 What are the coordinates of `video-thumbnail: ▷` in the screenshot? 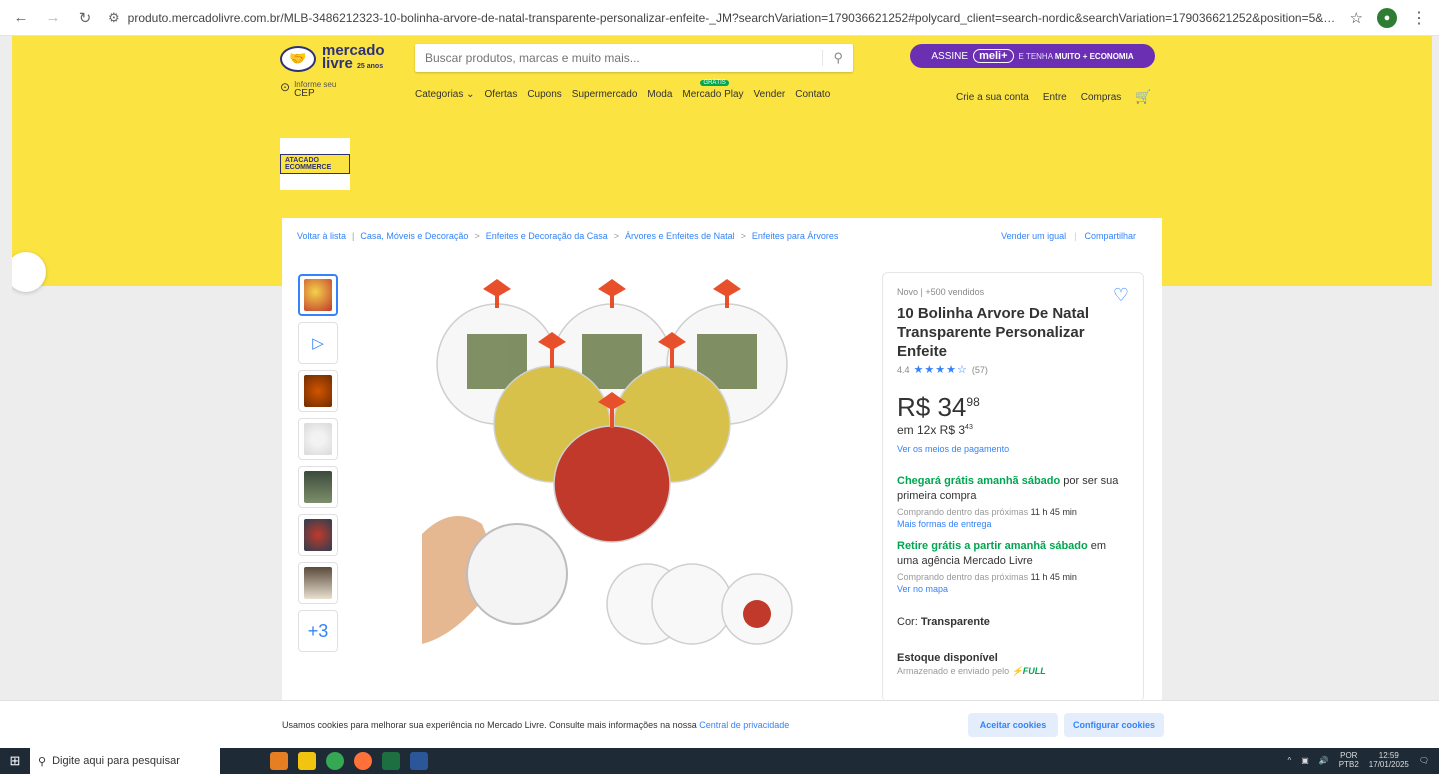 It's located at (318, 343).